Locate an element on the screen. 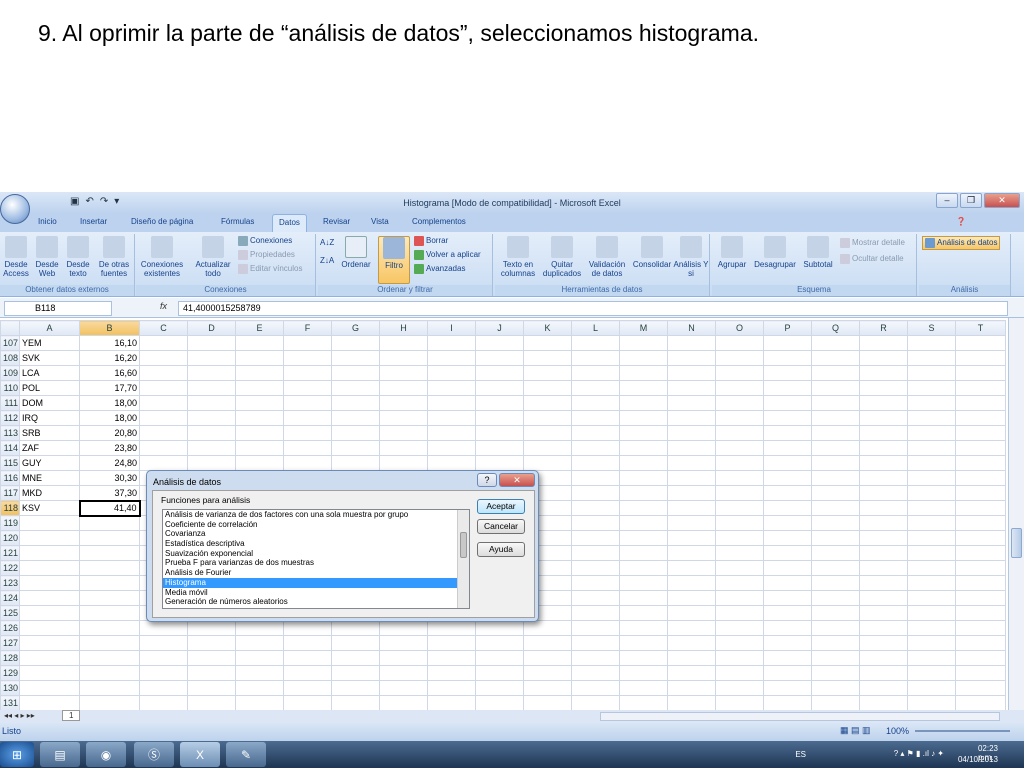 Image resolution: width=1024 pixels, height=768 pixels. list-item: Covarianza is located at coordinates (316, 534).